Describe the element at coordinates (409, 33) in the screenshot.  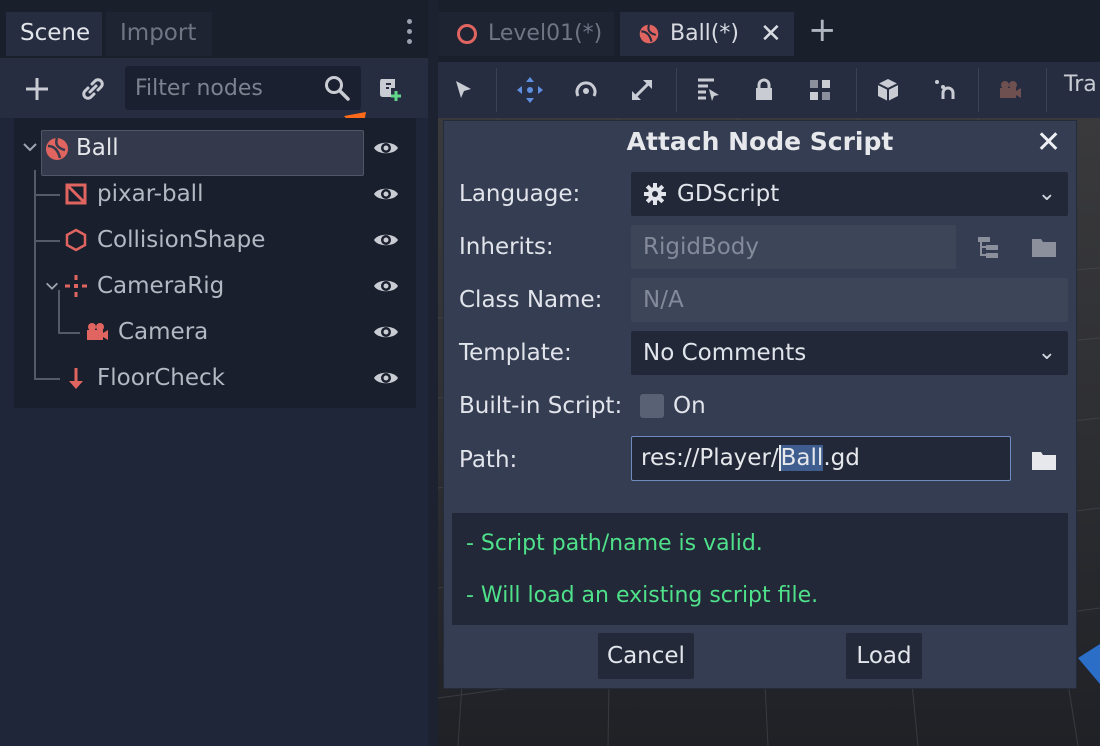
I see `dock-menu-icon` at that location.